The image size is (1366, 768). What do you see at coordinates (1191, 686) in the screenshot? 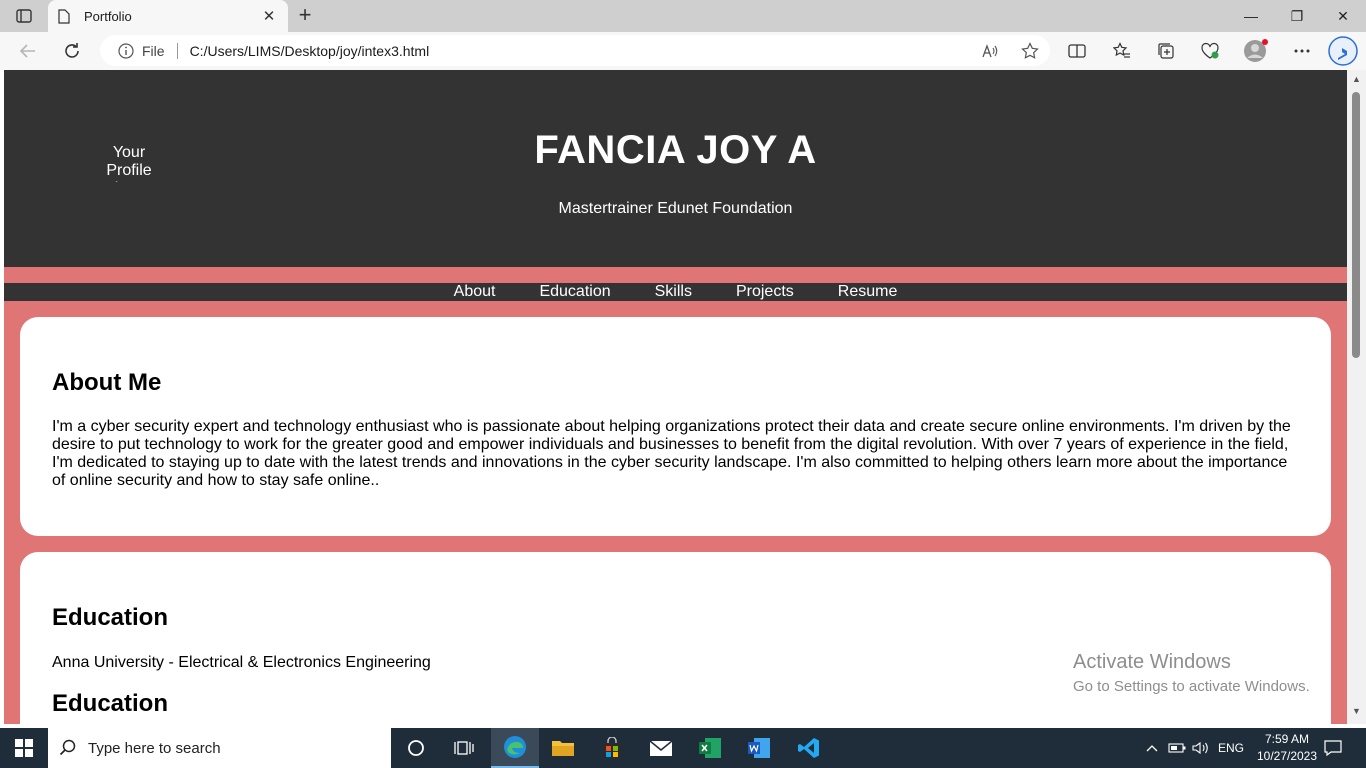
I see `watermark-subtitle: Go to Settings to activate Windows.` at bounding box center [1191, 686].